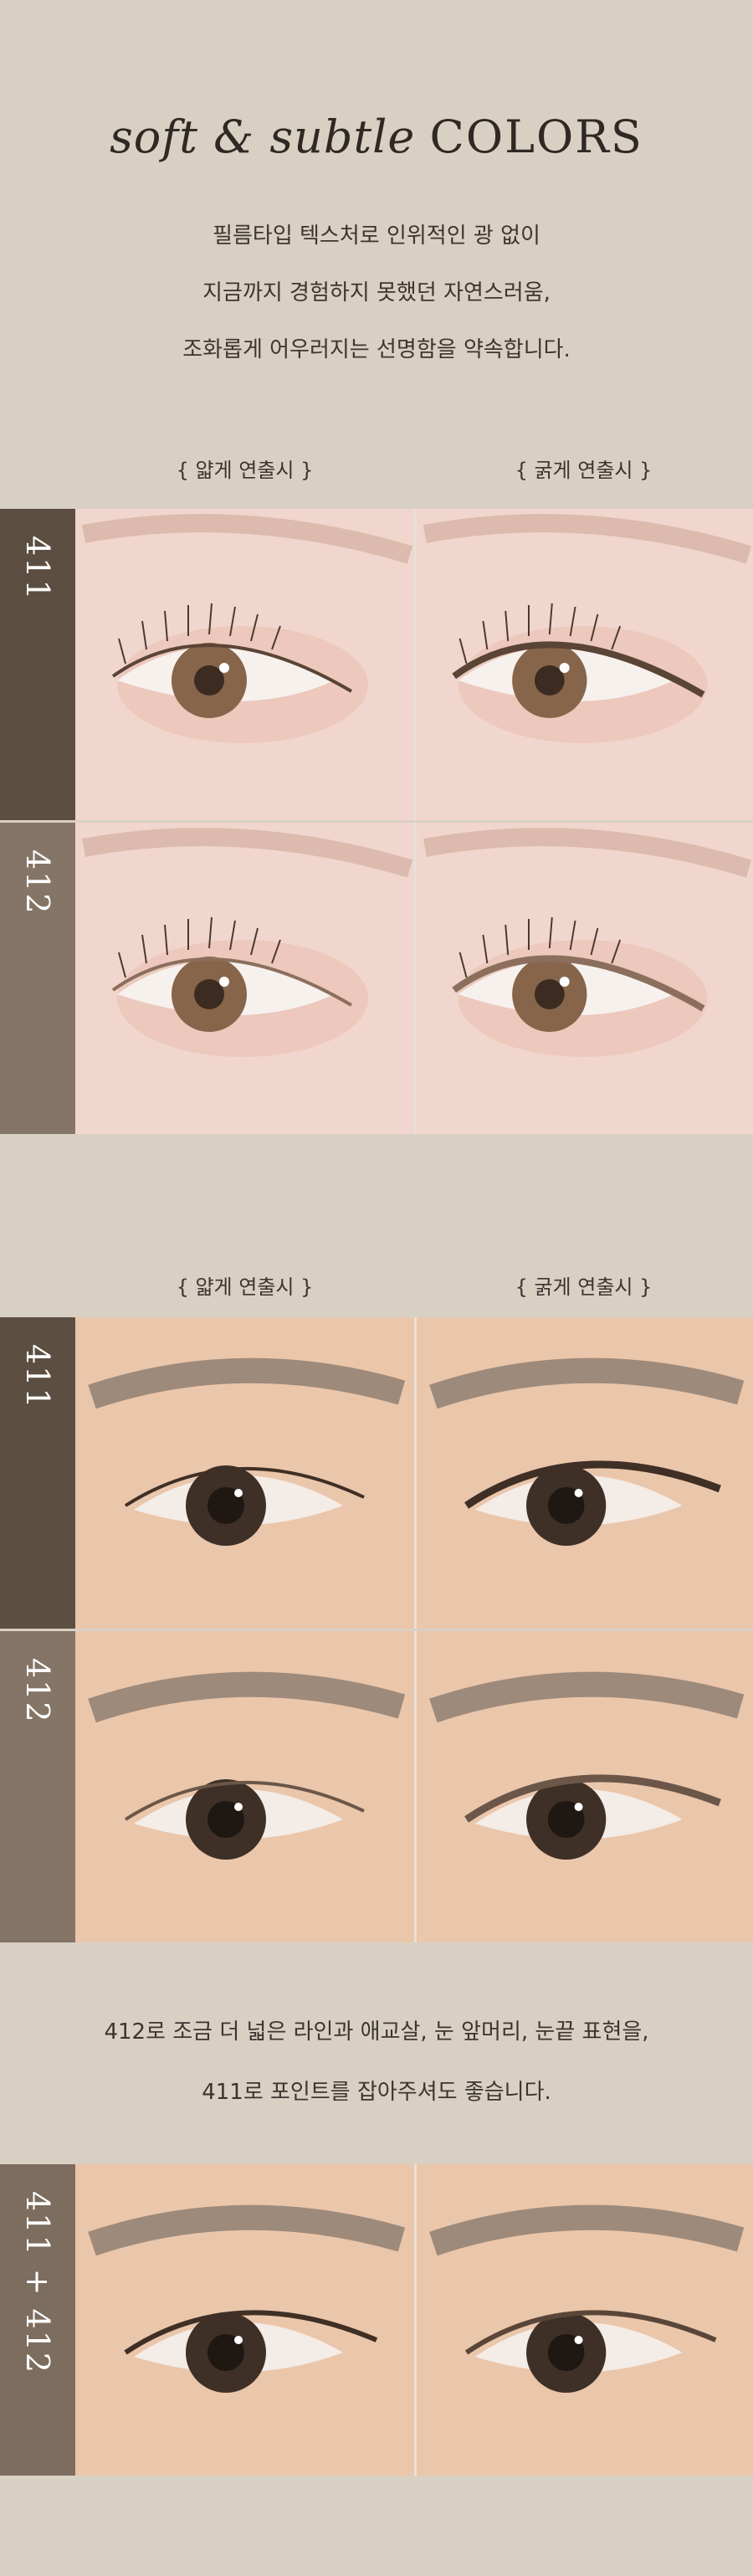  Describe the element at coordinates (414, 470) in the screenshot. I see `section1-column-headers: { 얇게 연출시 } { 굵게 연출시 }` at that location.